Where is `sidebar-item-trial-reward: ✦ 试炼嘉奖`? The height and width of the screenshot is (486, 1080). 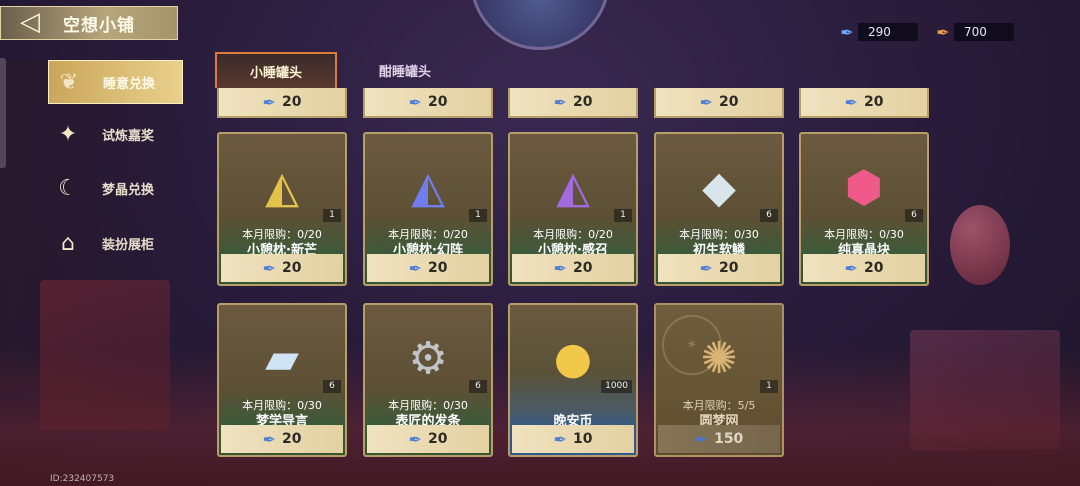 sidebar-item-trial-reward: ✦ 试炼嘉奖 is located at coordinates (115, 134).